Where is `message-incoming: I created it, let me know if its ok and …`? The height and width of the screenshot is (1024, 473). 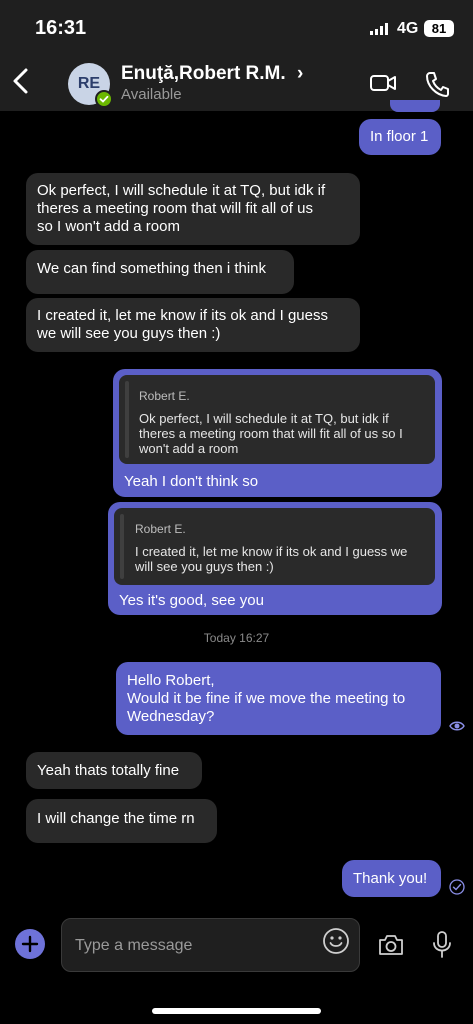
message-incoming: I created it, let me know if its ok and … is located at coordinates (193, 325).